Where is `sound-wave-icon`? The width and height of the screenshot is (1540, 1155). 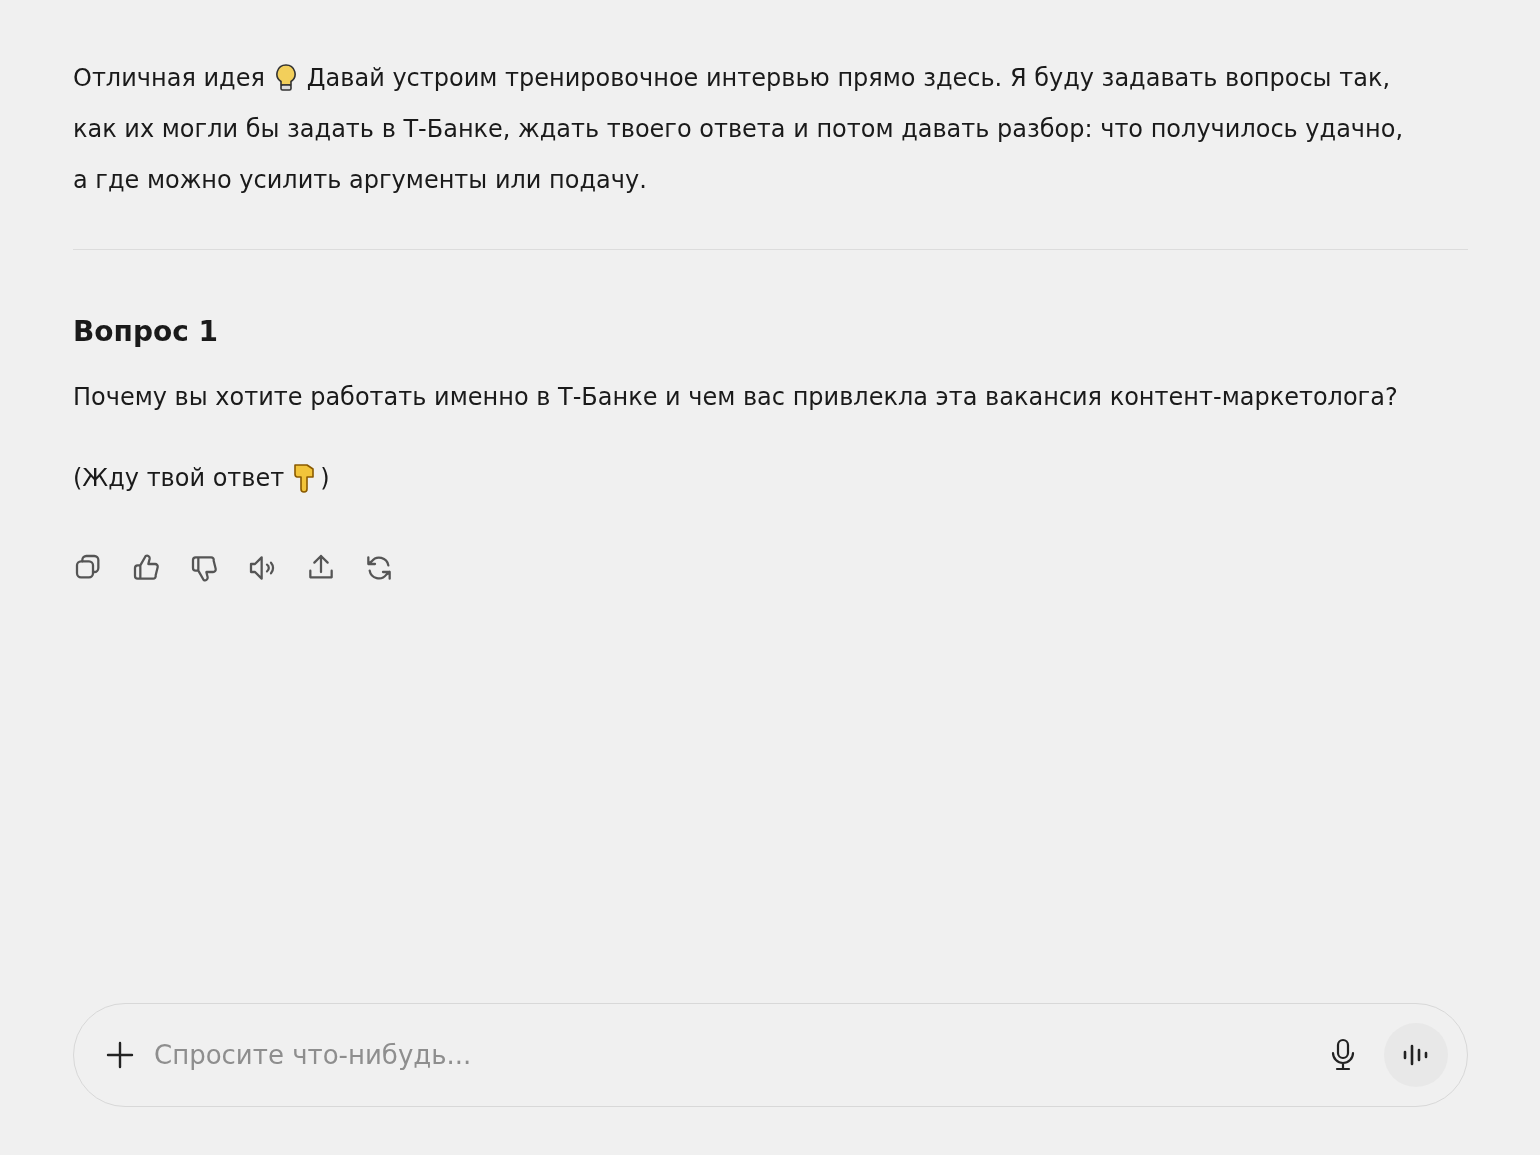 sound-wave-icon is located at coordinates (1416, 1055).